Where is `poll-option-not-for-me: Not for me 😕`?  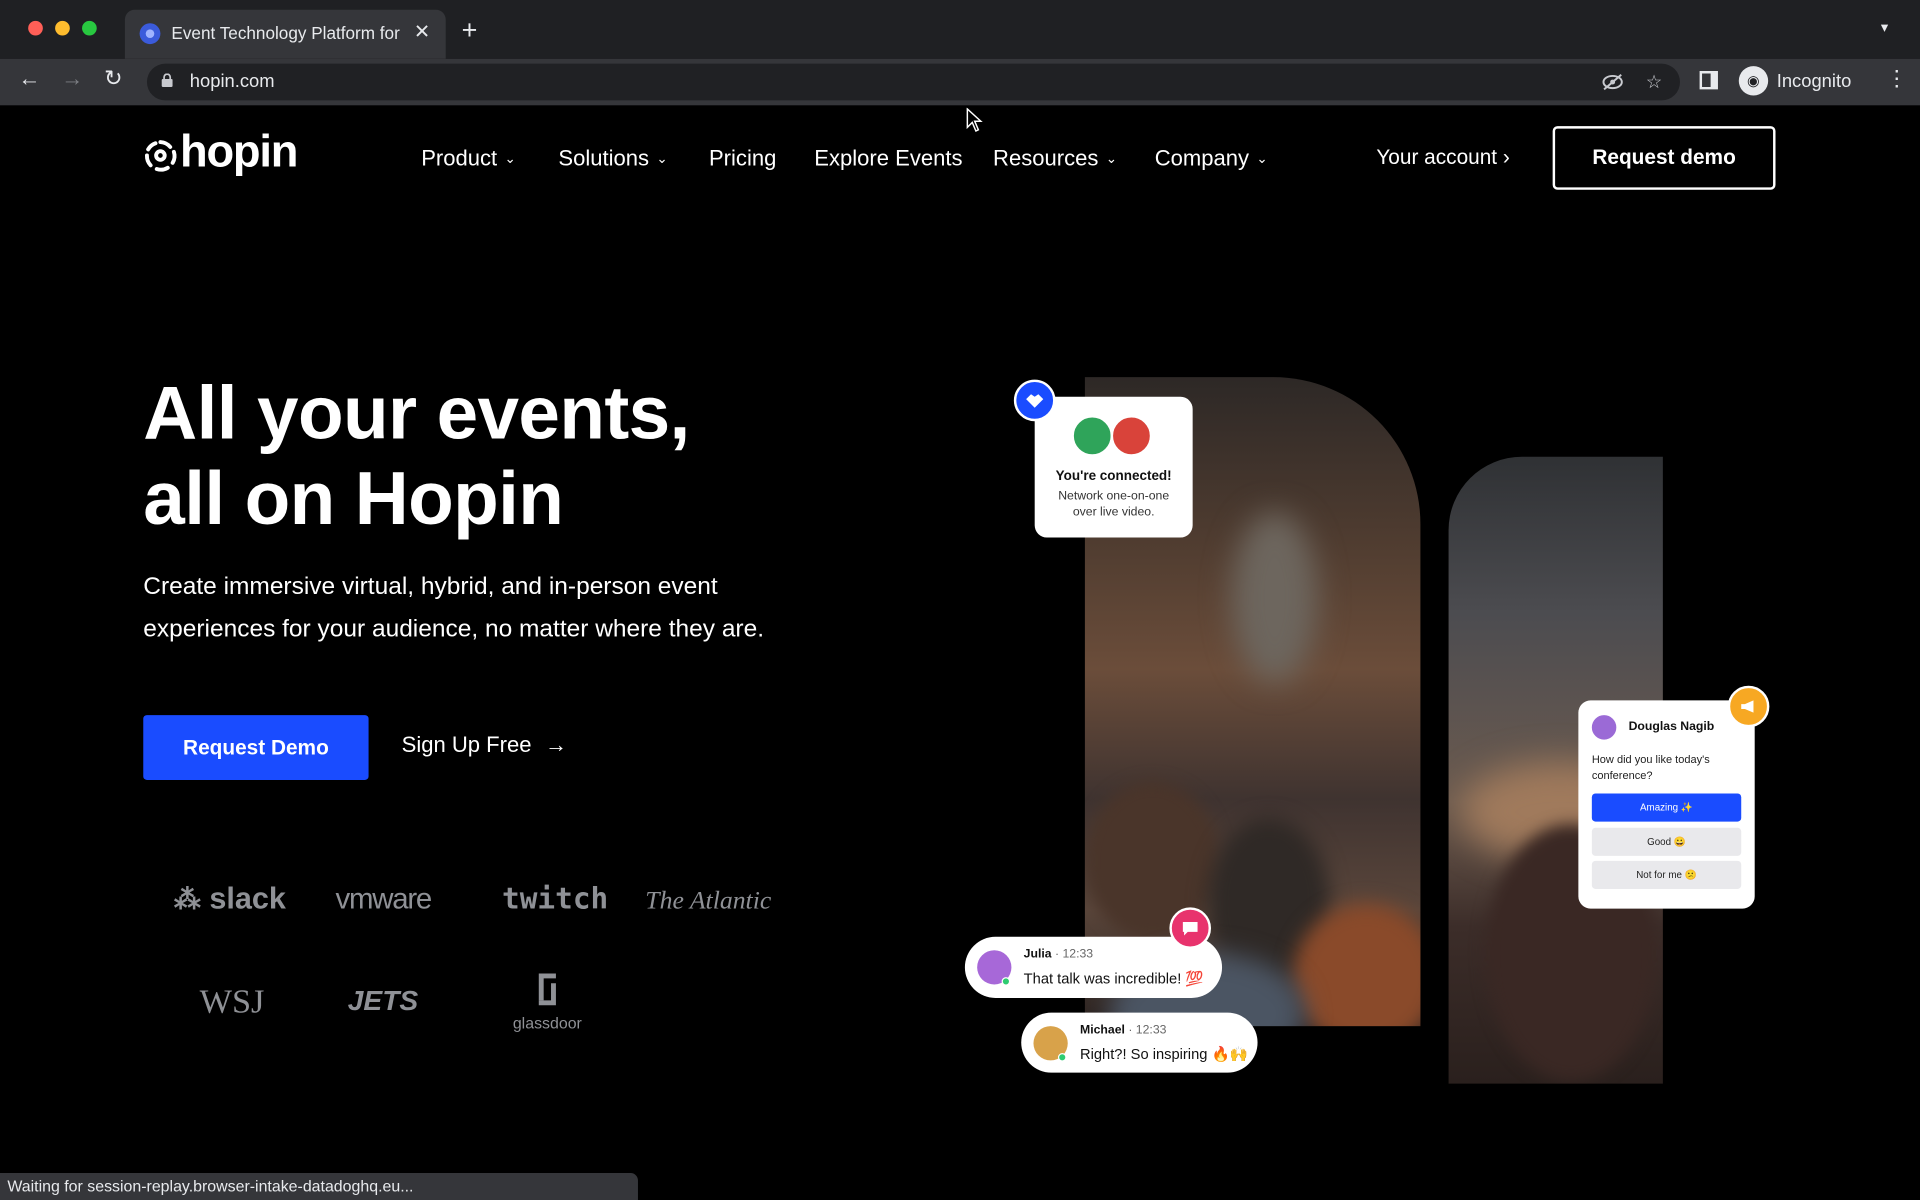 poll-option-not-for-me: Not for me 😕 is located at coordinates (1666, 874).